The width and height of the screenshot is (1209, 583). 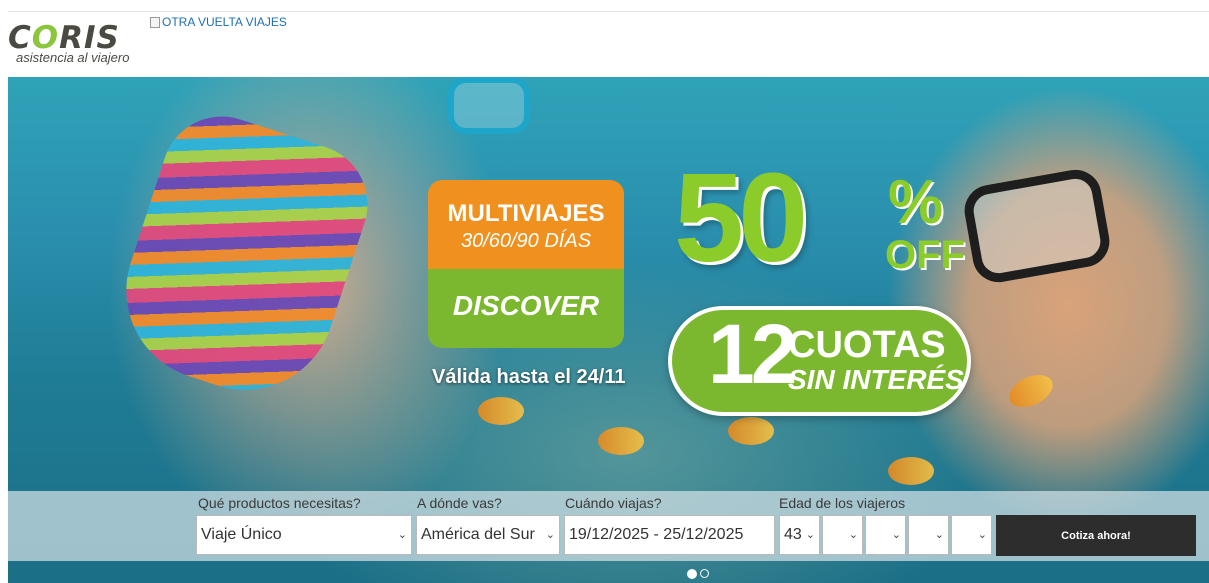 What do you see at coordinates (842, 535) in the screenshot?
I see `age-select-2: ⌄` at bounding box center [842, 535].